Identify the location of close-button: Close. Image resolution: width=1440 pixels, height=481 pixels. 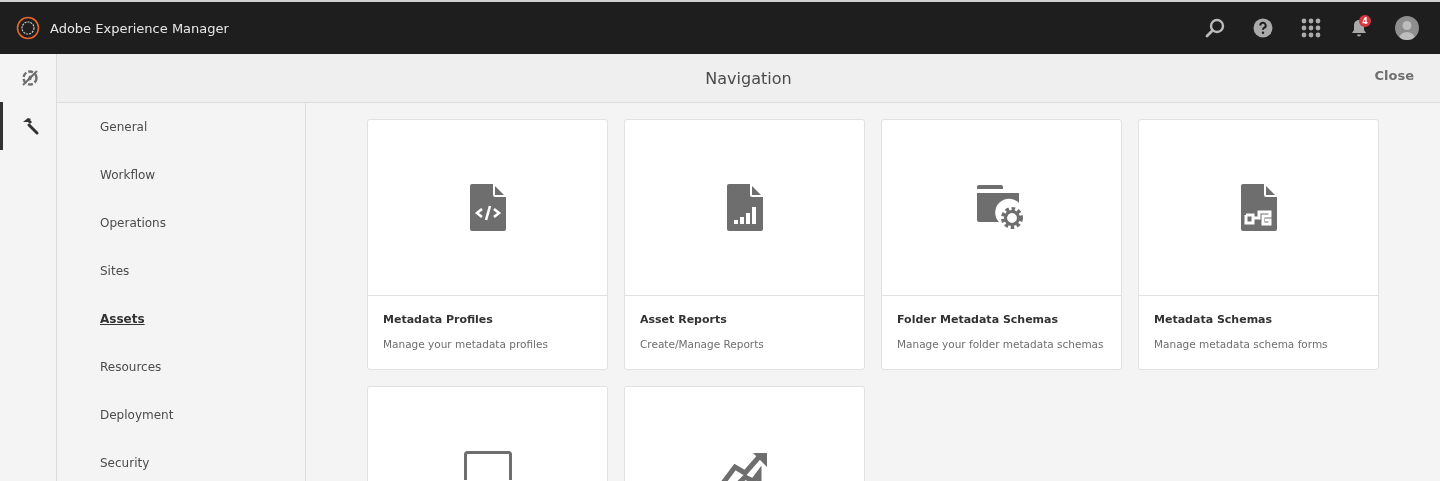
(1394, 75).